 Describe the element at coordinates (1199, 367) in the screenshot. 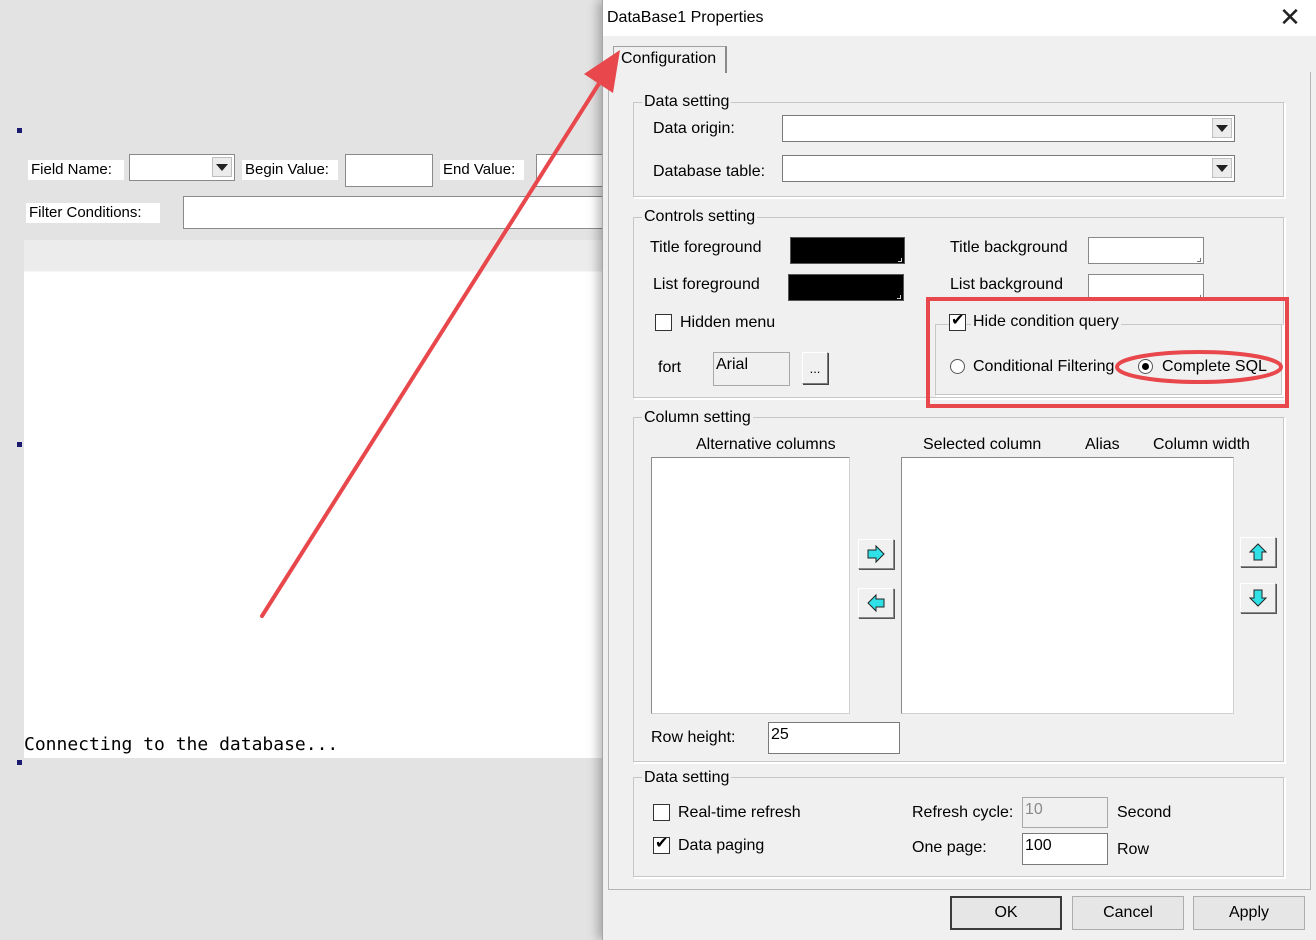

I see `highlight-ellipse` at that location.